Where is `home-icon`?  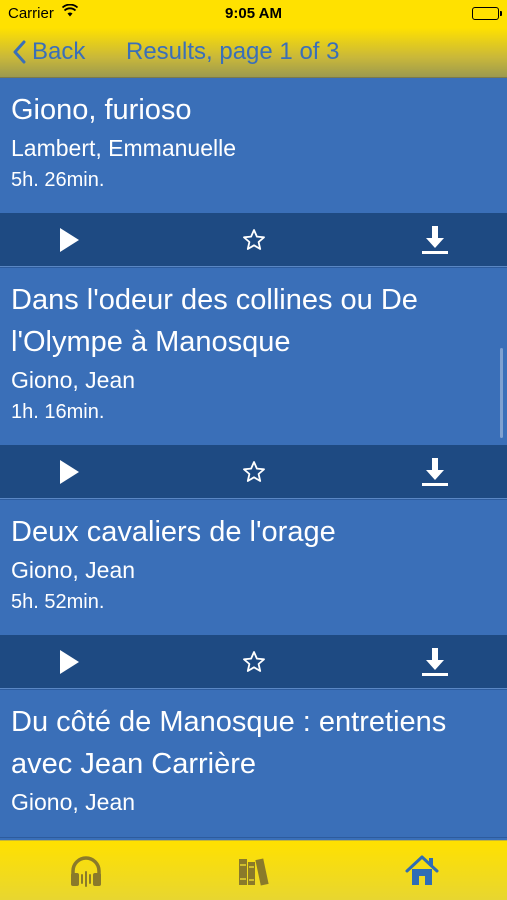
home-icon is located at coordinates (422, 870).